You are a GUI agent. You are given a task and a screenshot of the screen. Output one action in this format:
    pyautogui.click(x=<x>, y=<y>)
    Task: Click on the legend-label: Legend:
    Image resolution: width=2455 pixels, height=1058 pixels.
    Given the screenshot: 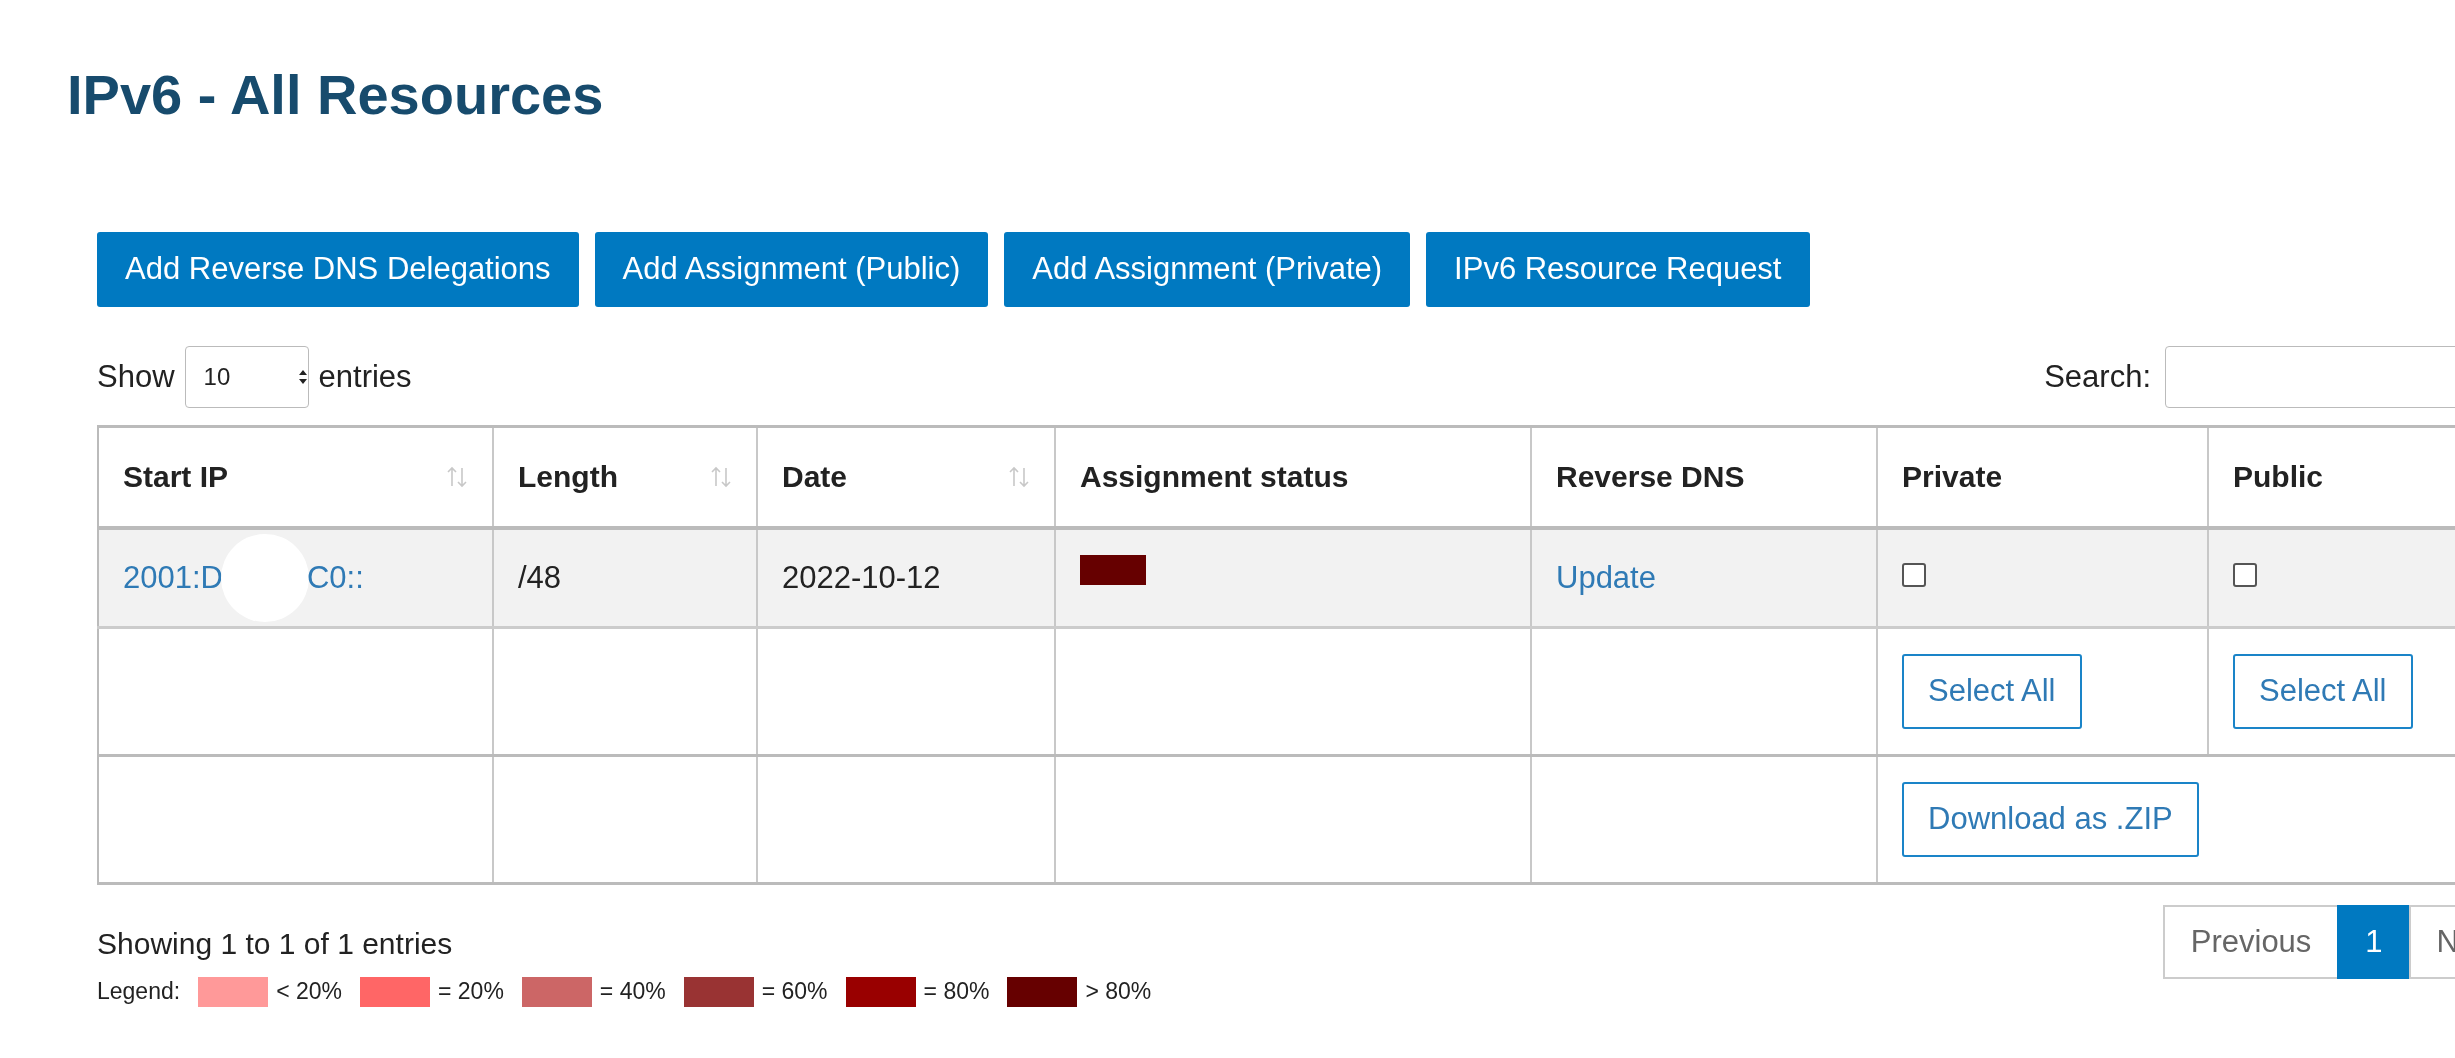 What is the action you would take?
    pyautogui.click(x=139, y=992)
    